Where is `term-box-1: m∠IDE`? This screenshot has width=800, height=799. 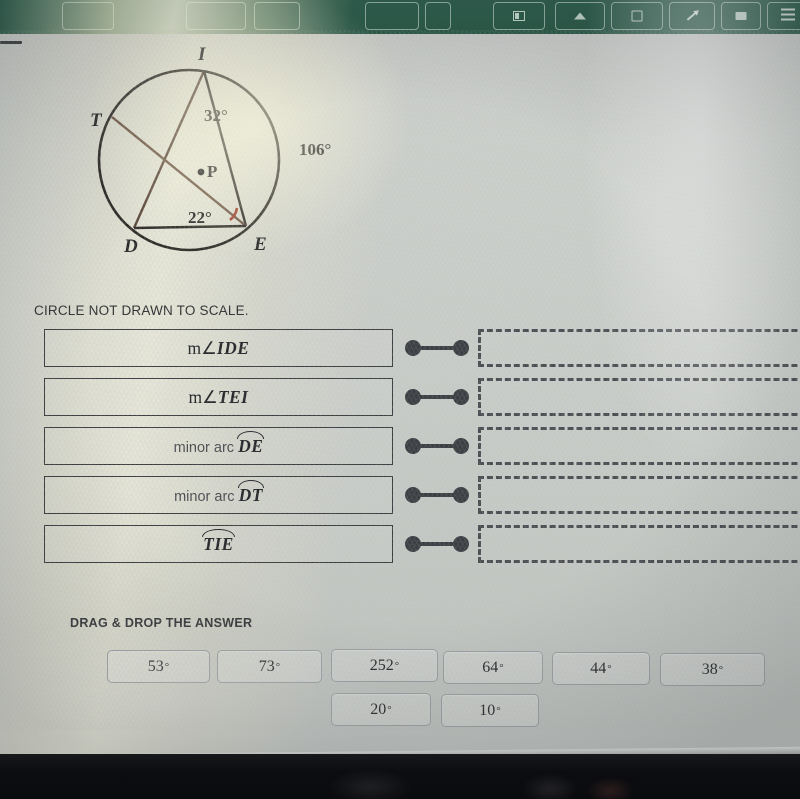
term-box-1: m∠IDE is located at coordinates (218, 348).